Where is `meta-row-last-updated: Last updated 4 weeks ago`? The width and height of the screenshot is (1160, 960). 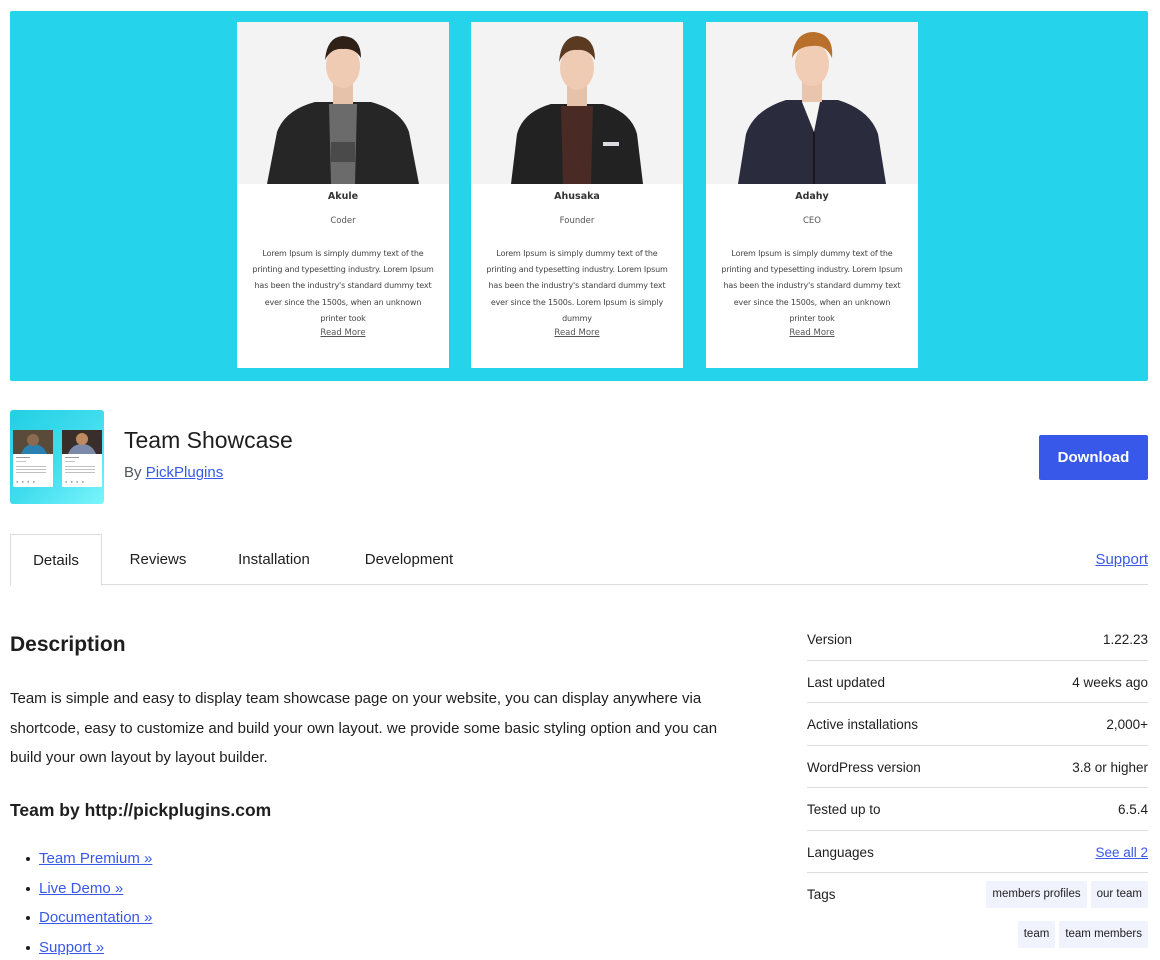 meta-row-last-updated: Last updated 4 weeks ago is located at coordinates (977, 682).